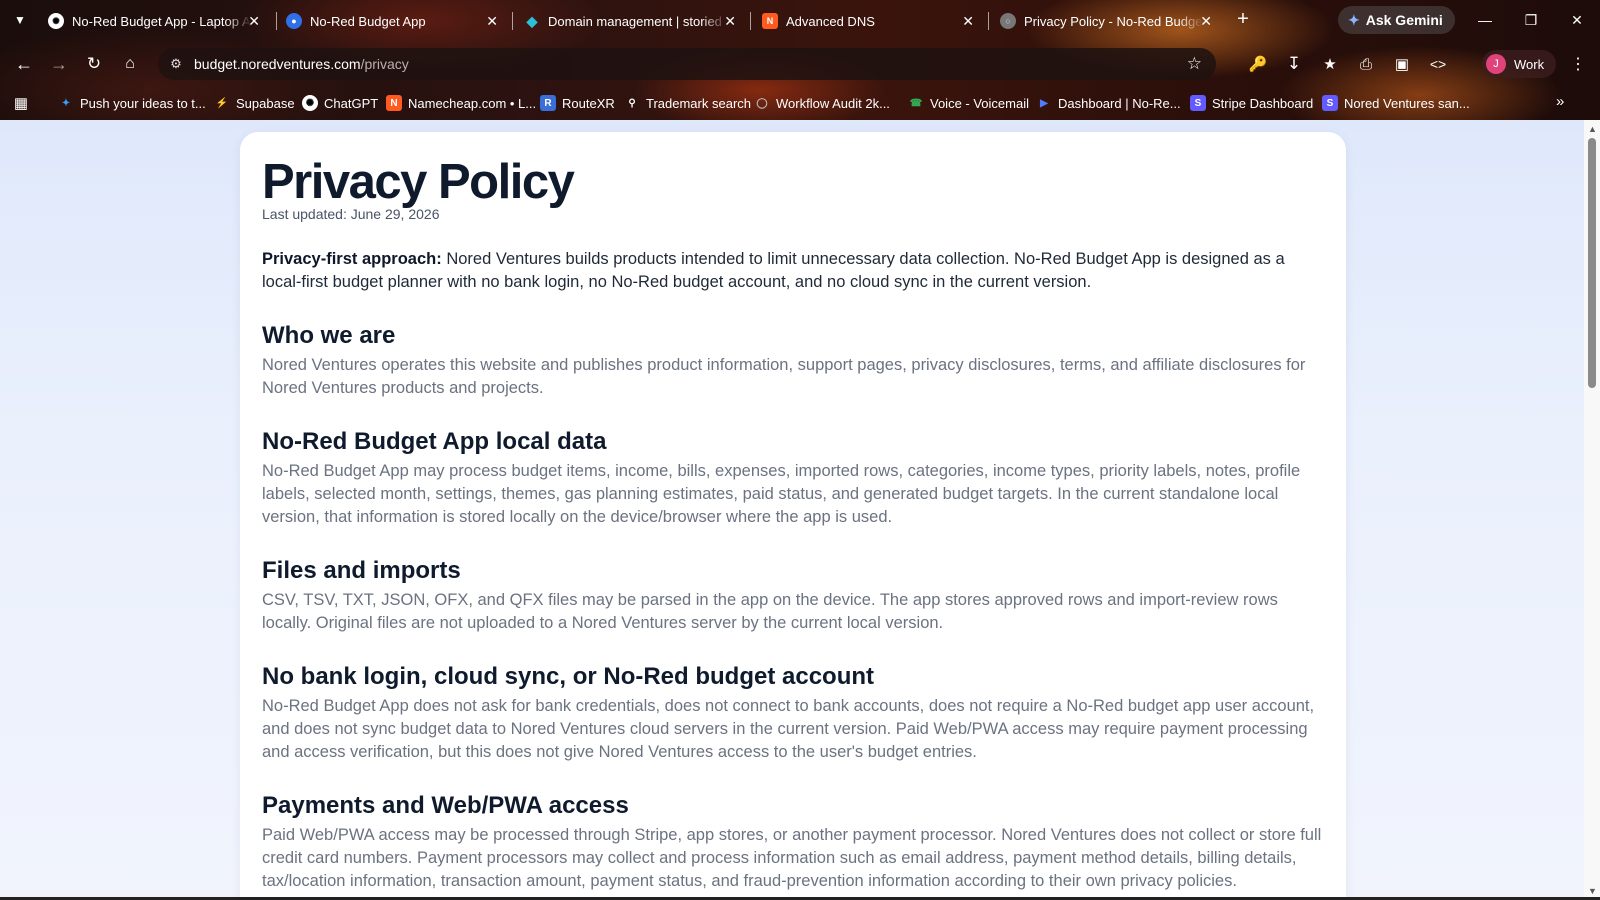 This screenshot has width=1600, height=900. What do you see at coordinates (577, 103) in the screenshot?
I see `bookmark-item: R RouteXR` at bounding box center [577, 103].